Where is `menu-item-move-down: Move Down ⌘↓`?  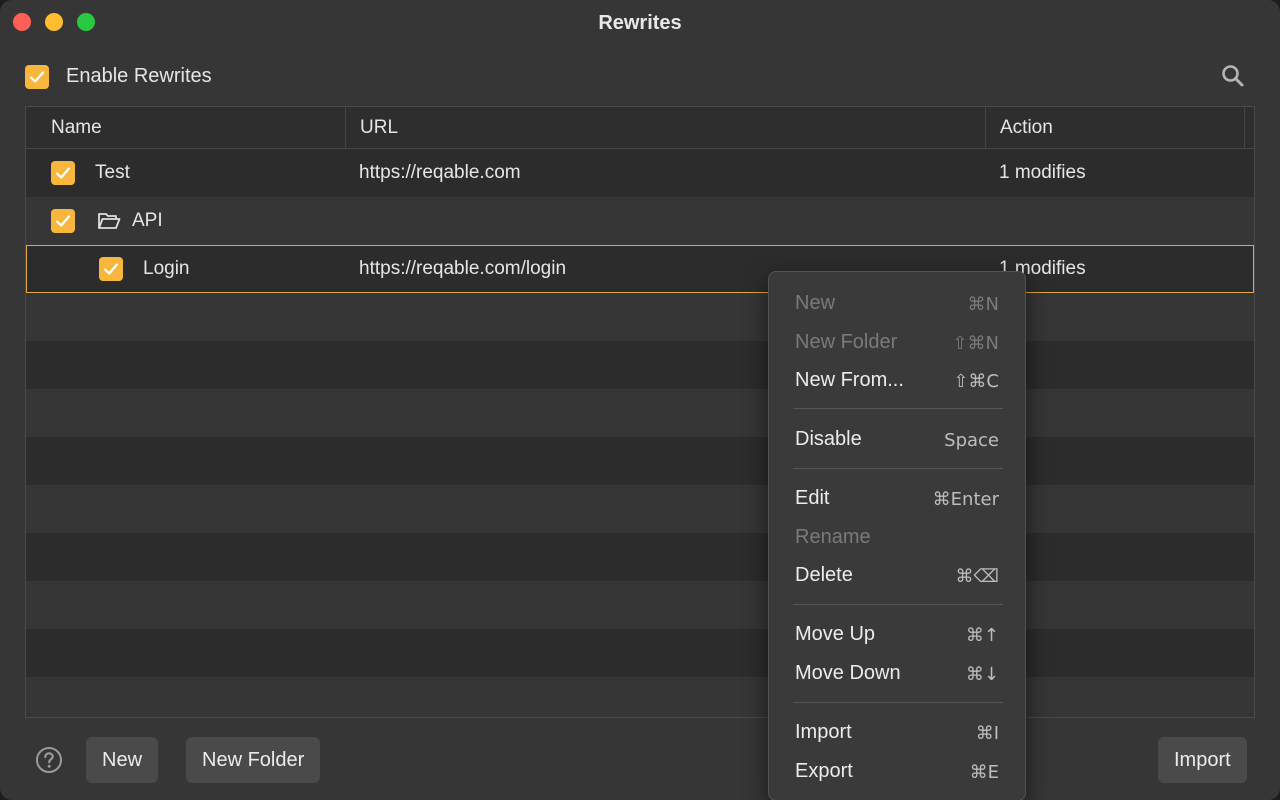
menu-item-move-down: Move Down ⌘↓ is located at coordinates (897, 673).